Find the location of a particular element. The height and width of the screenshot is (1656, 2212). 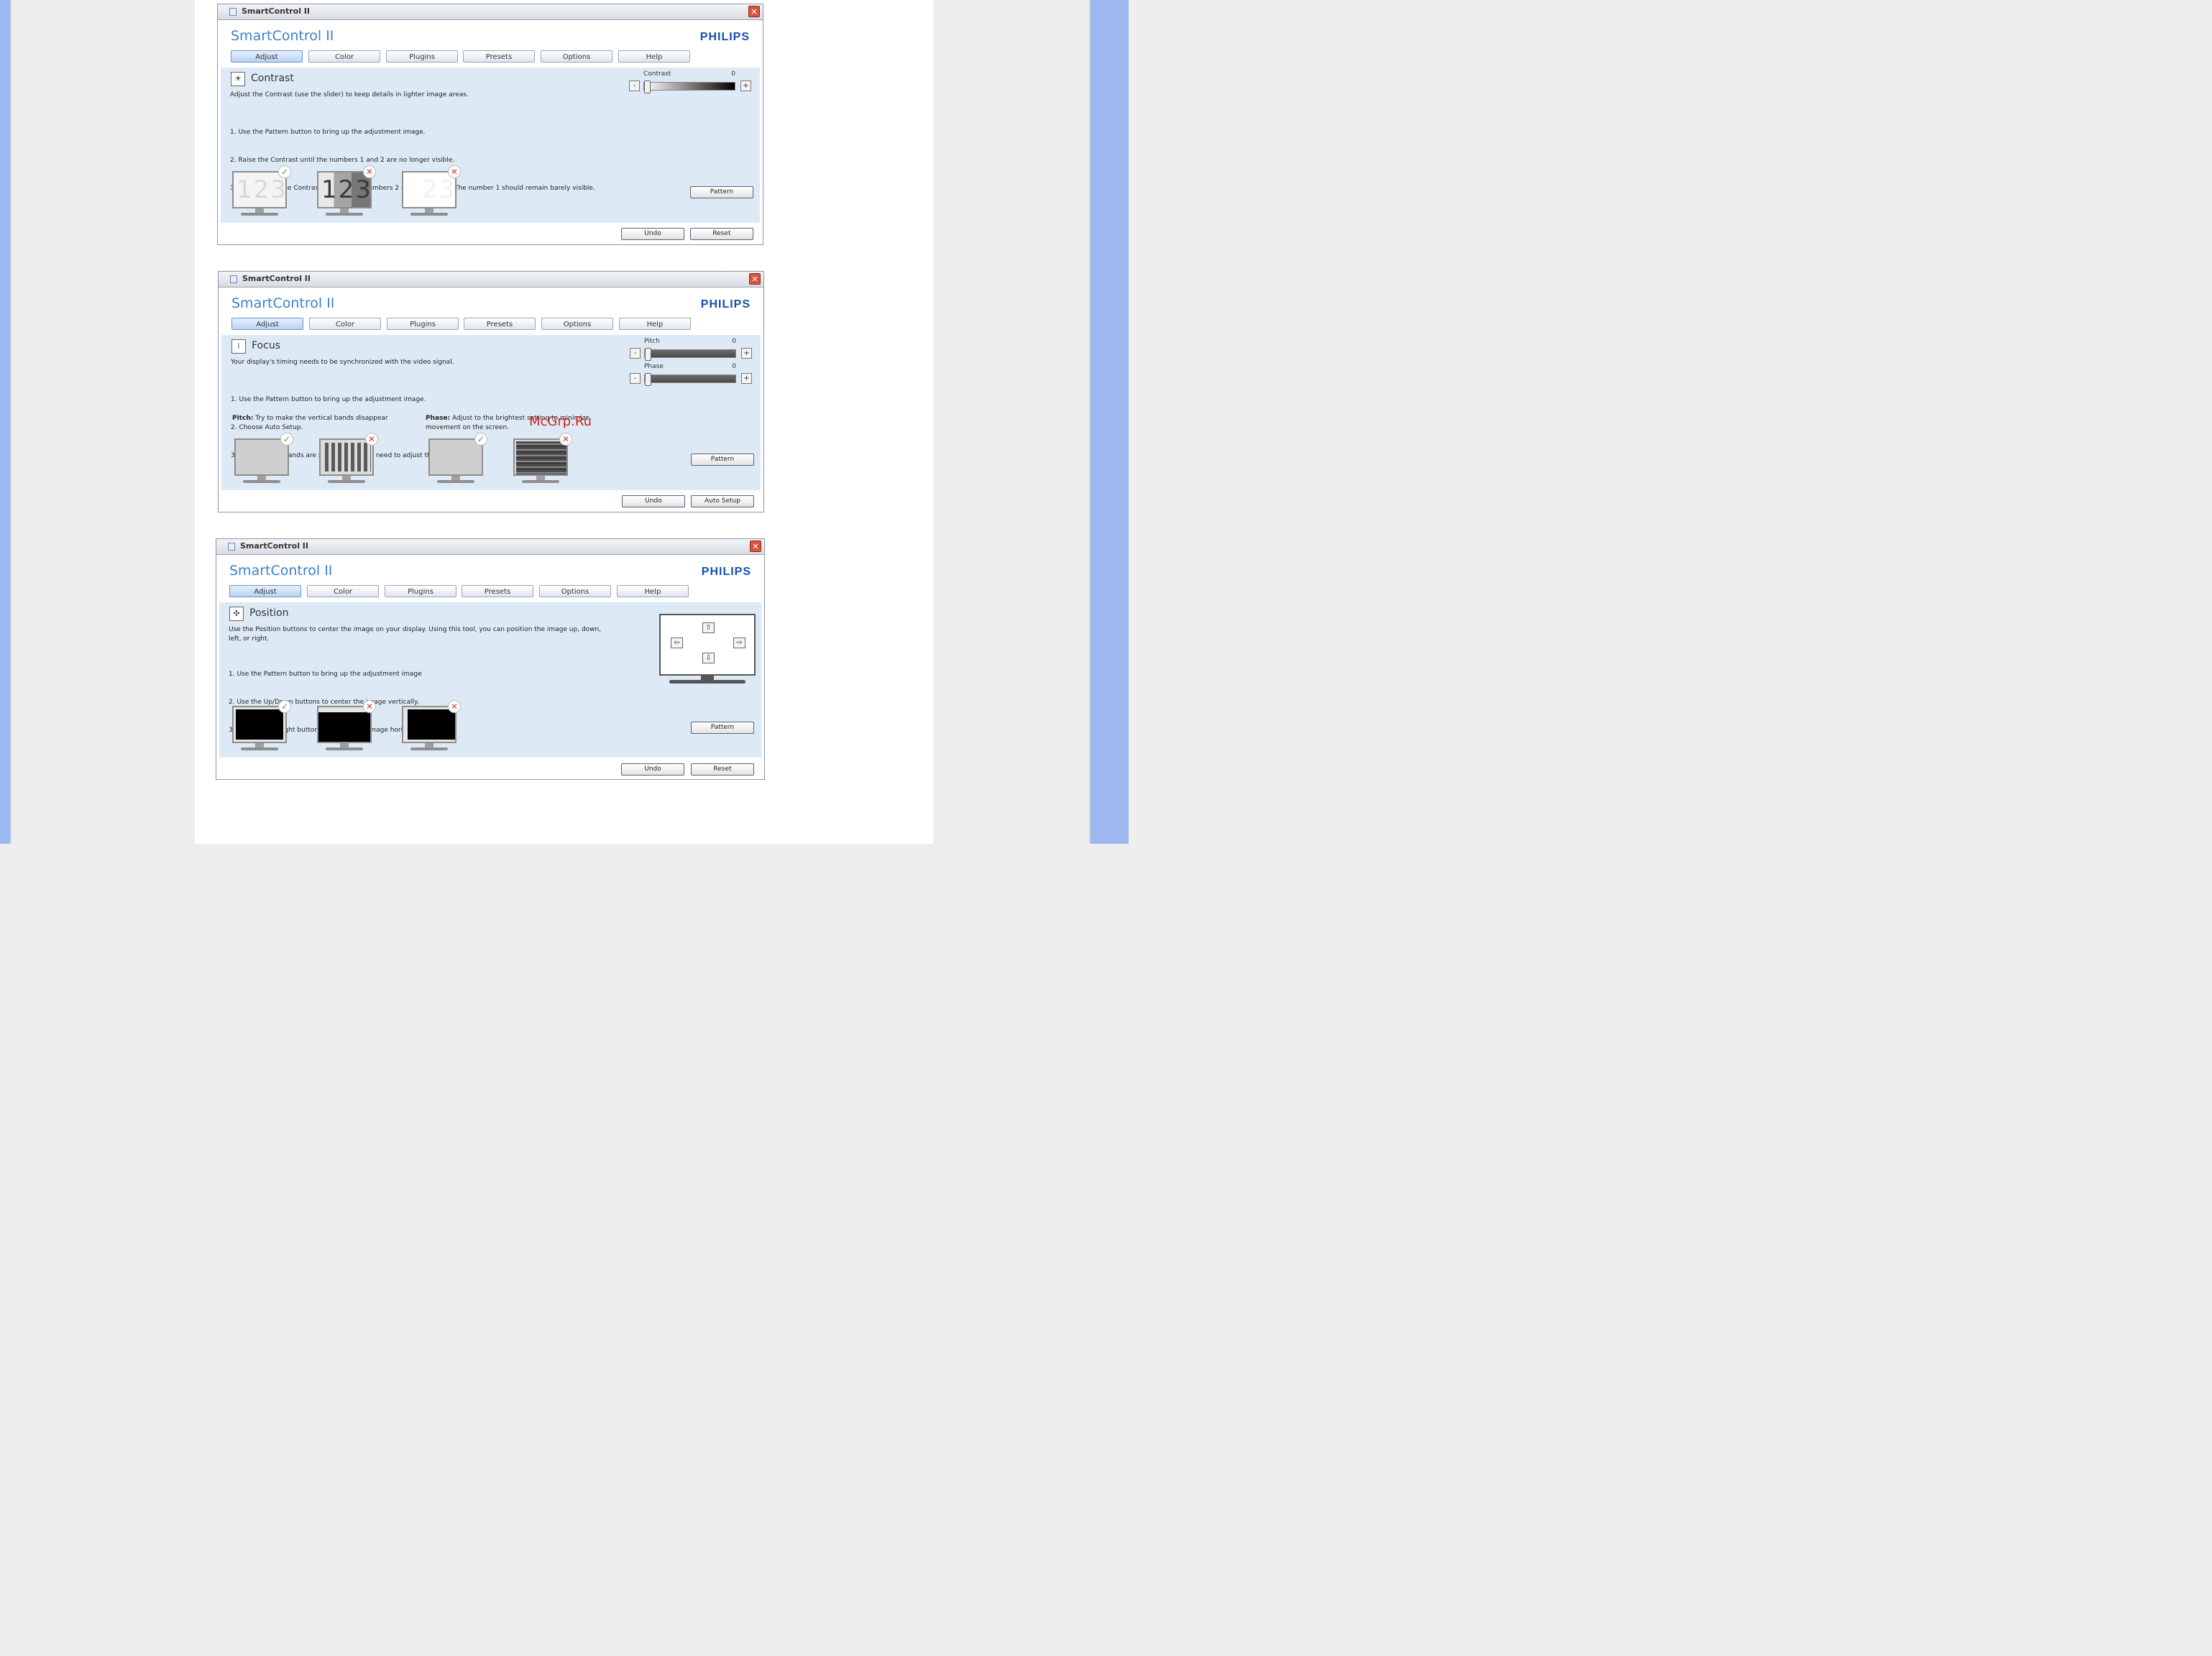

watermark: McGrp.Ru is located at coordinates (560, 421).